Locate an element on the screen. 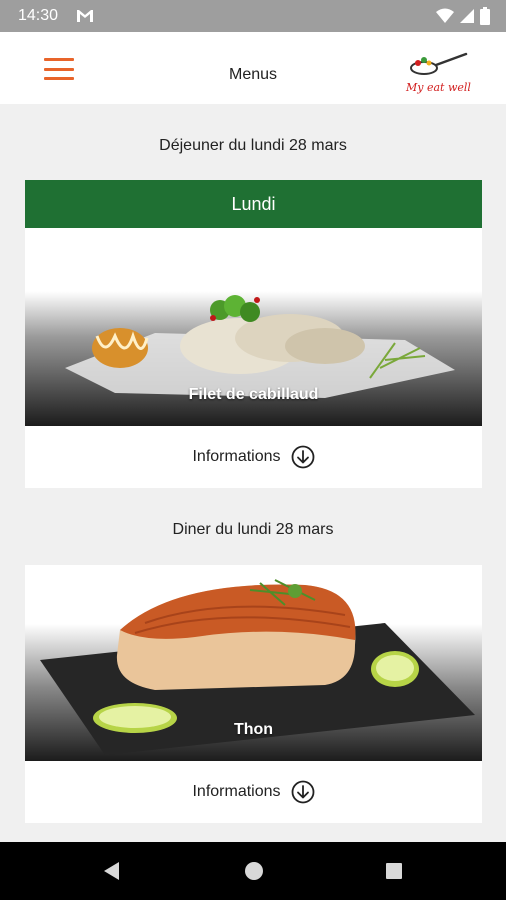 The height and width of the screenshot is (900, 506). app-bar: Menus My eat well is located at coordinates (253, 68).